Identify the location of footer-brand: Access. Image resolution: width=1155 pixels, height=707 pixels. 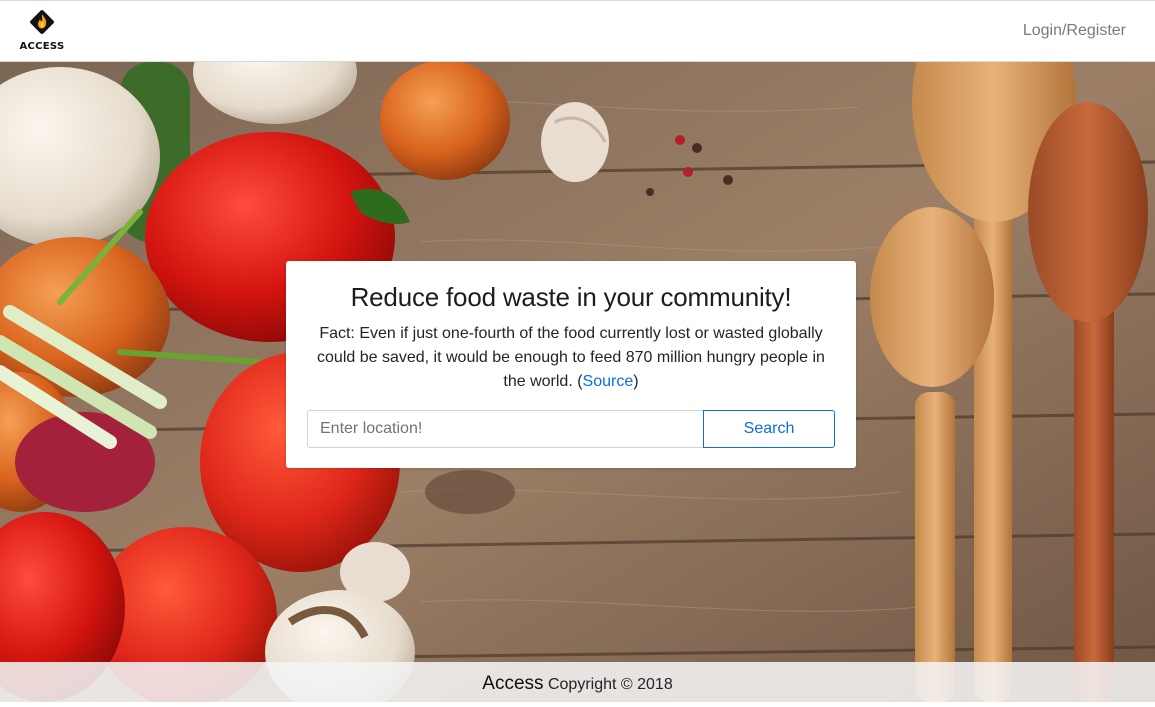
(513, 683).